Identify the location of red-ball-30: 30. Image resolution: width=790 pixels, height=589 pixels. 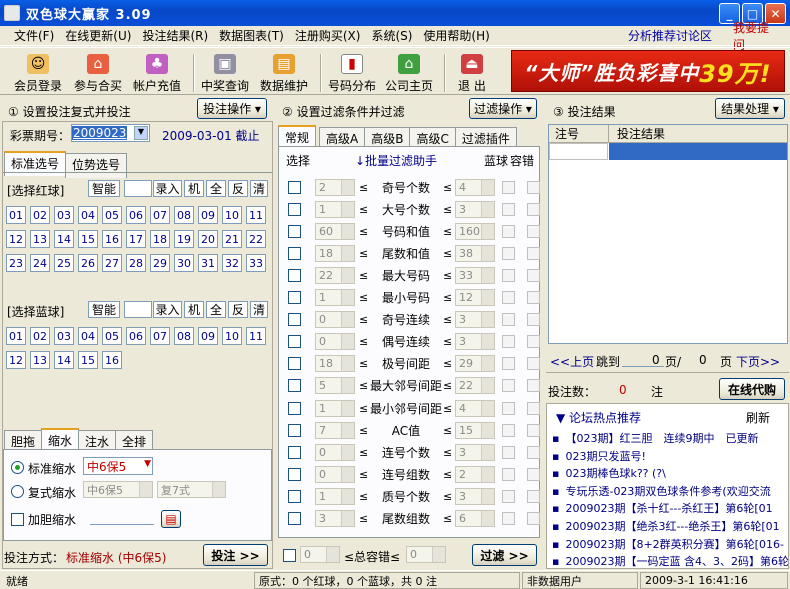
(184, 263).